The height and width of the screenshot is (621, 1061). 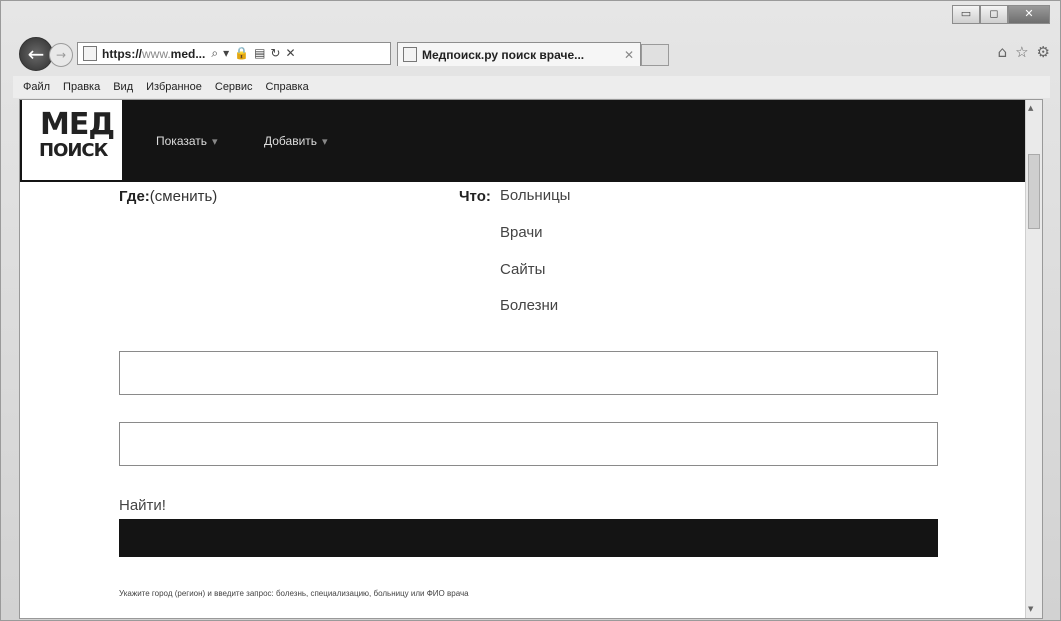 I want to click on close-window-button: ✕, so click(x=1029, y=14).